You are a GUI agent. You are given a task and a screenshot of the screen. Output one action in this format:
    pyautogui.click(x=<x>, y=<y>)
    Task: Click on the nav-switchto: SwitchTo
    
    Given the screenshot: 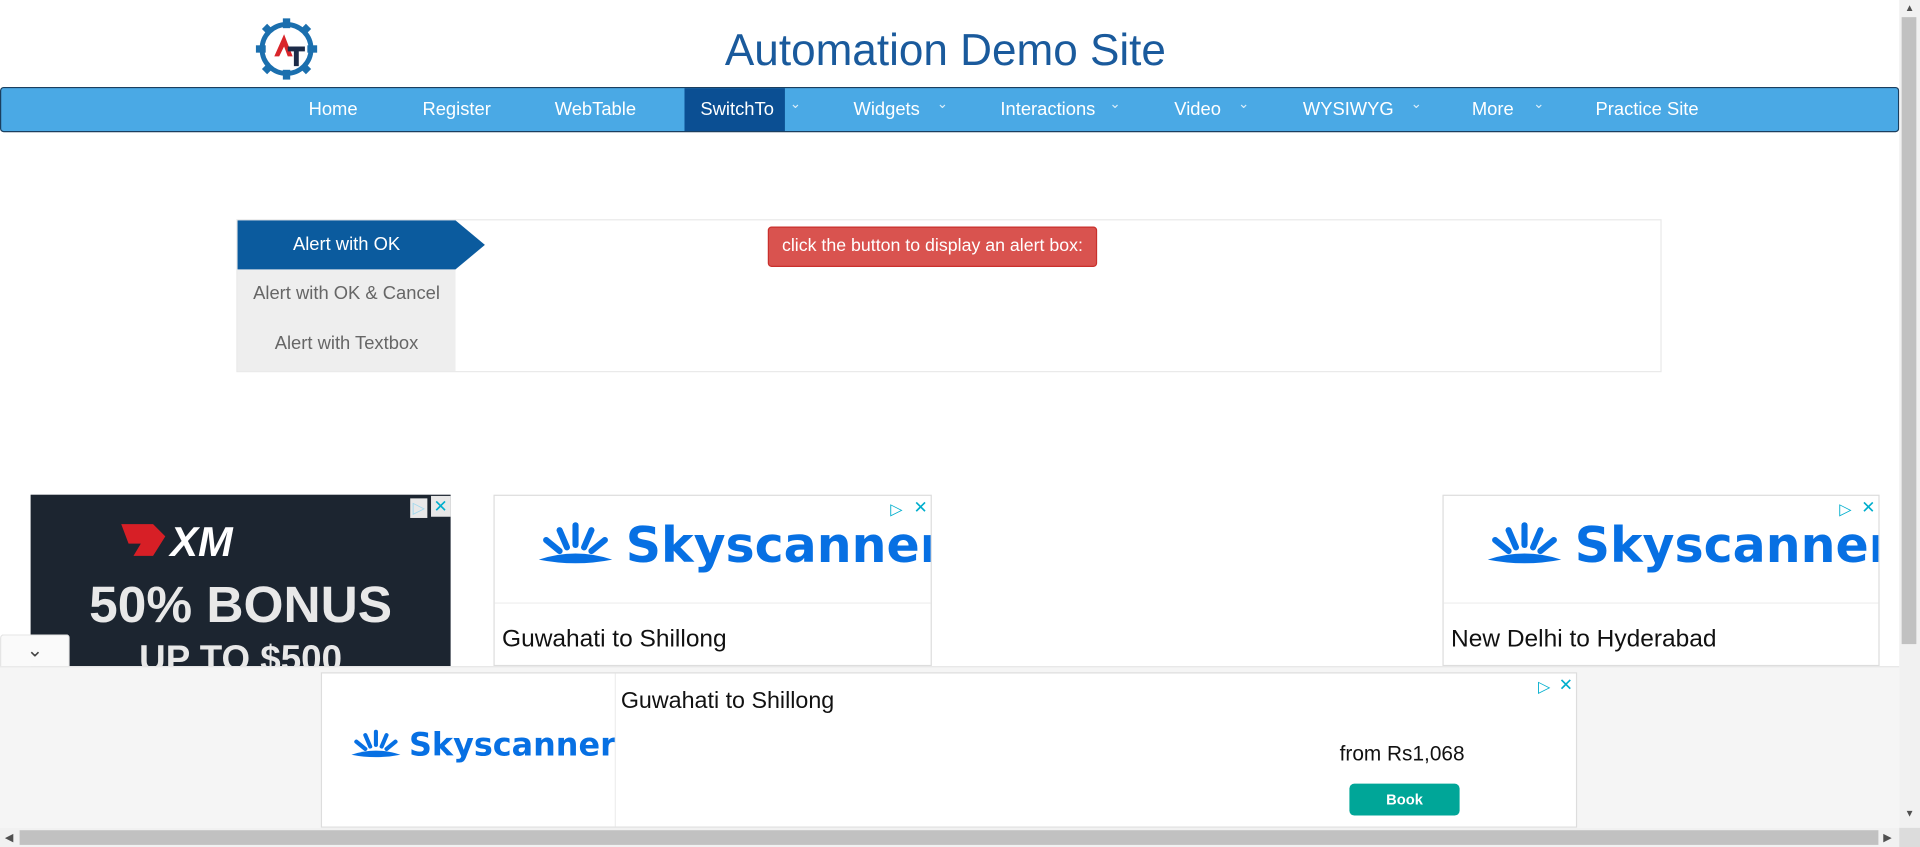 What is the action you would take?
    pyautogui.click(x=734, y=110)
    